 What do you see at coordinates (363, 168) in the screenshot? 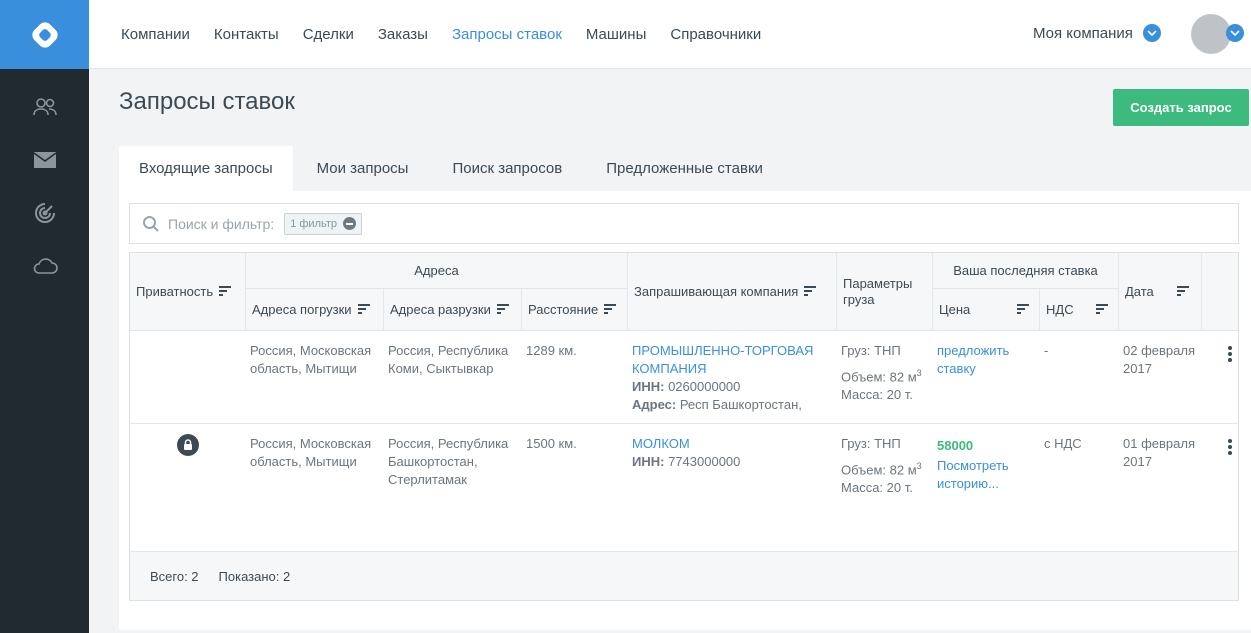
I see `tab-my-requests: Мои запросы` at bounding box center [363, 168].